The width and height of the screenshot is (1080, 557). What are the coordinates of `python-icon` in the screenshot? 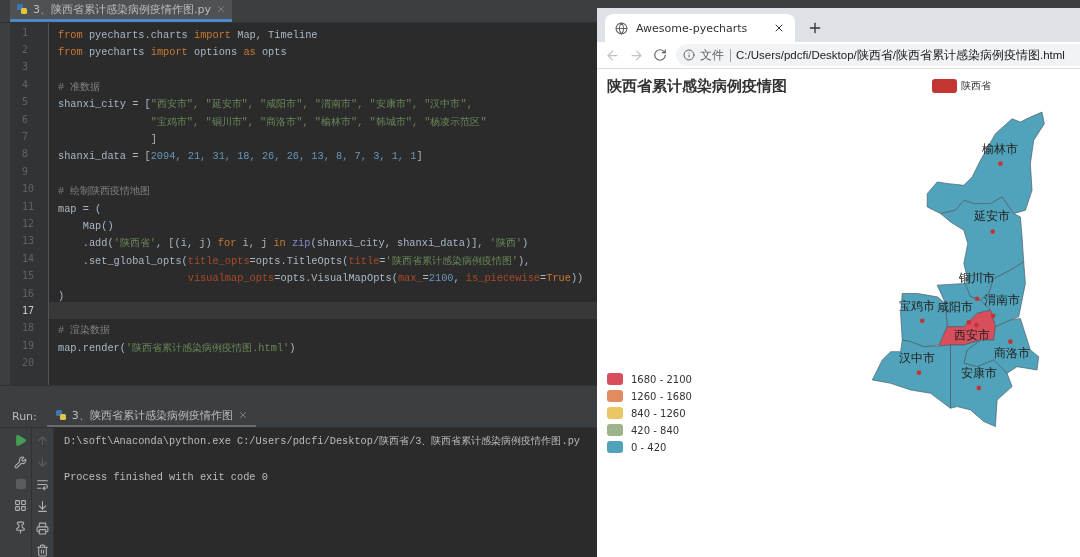 It's located at (60, 415).